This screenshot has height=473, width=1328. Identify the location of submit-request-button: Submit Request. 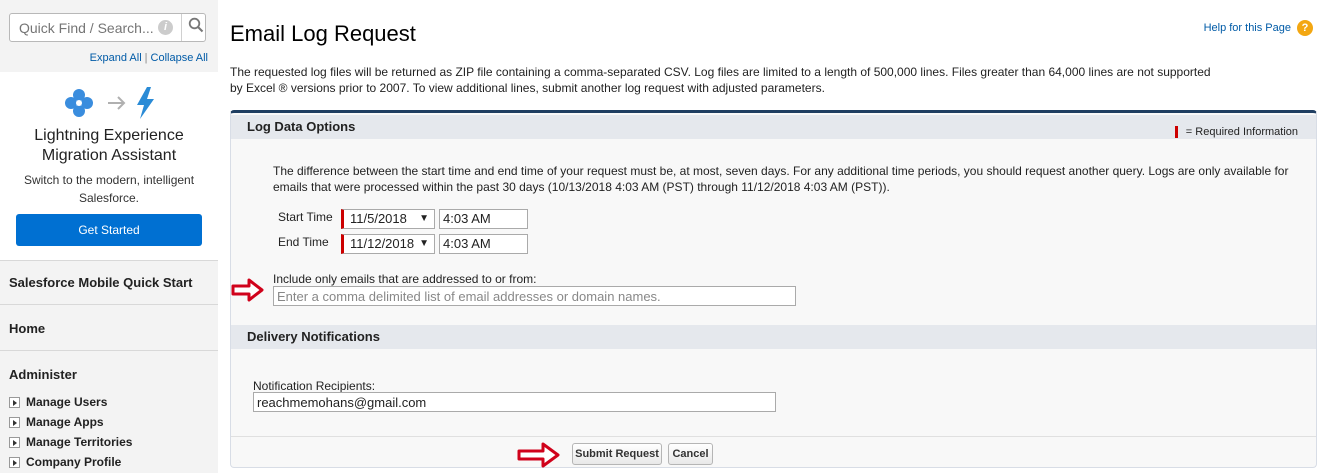
(617, 454).